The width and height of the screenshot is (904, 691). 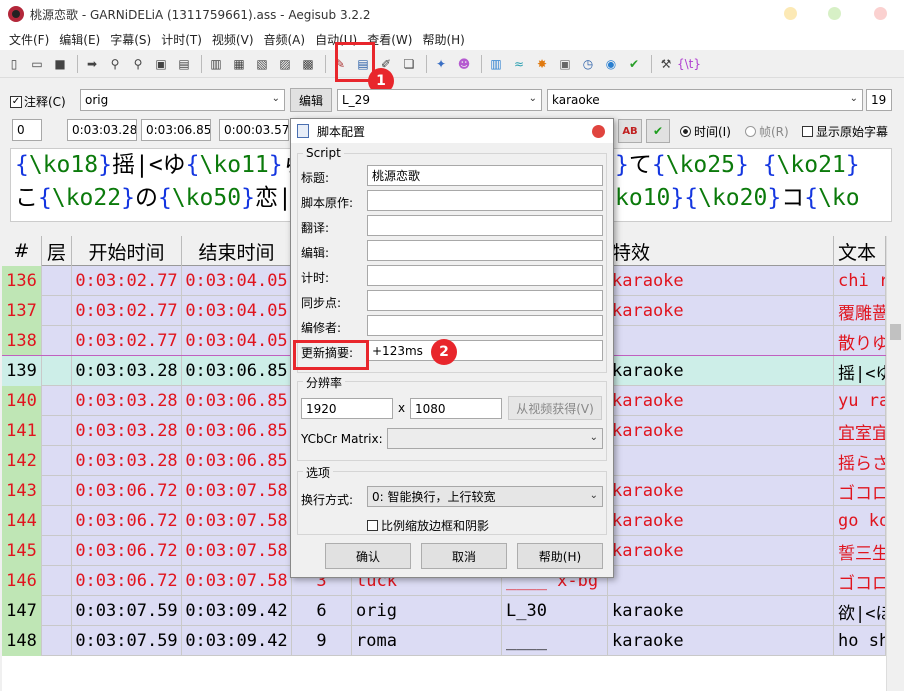 What do you see at coordinates (237, 311) in the screenshot?
I see `cell-end: 0:03:04.05` at bounding box center [237, 311].